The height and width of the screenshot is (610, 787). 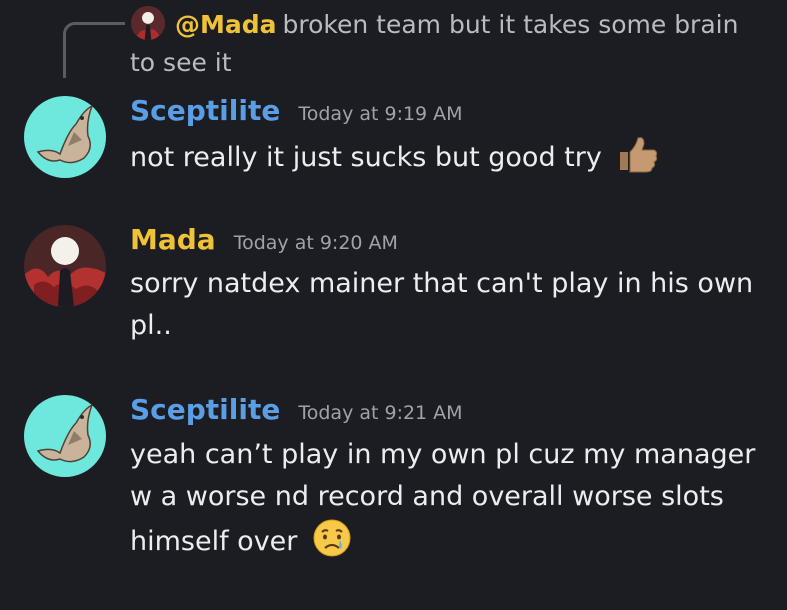 I want to click on message-text: not really it just sucks but good try, so click(x=450, y=160).